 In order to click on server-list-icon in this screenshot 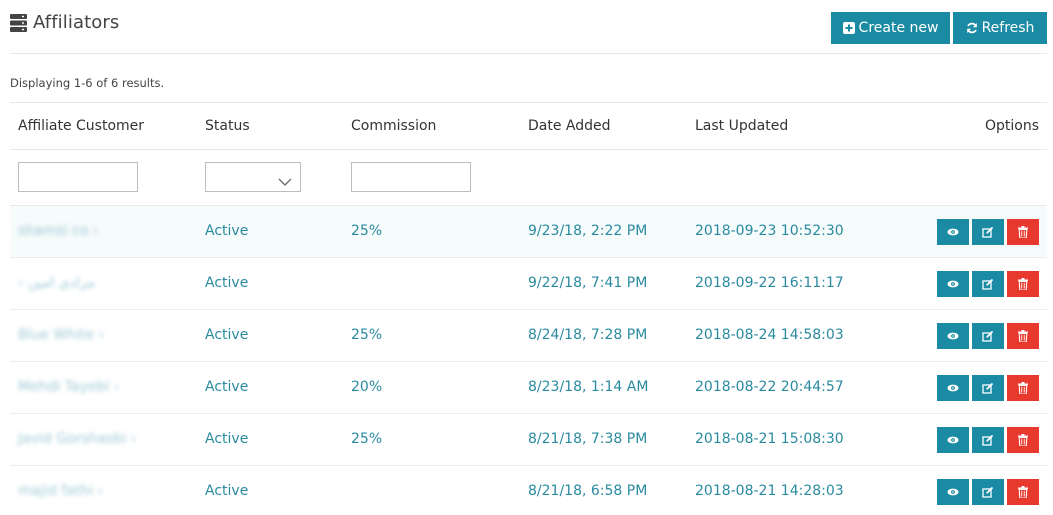, I will do `click(18, 22)`.